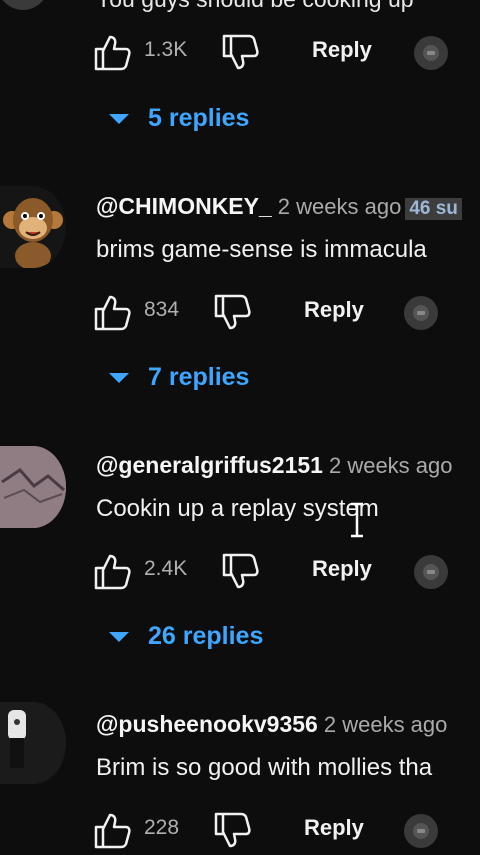  Describe the element at coordinates (184, 206) in the screenshot. I see `comment-handle: @CHIMONKEY_` at that location.